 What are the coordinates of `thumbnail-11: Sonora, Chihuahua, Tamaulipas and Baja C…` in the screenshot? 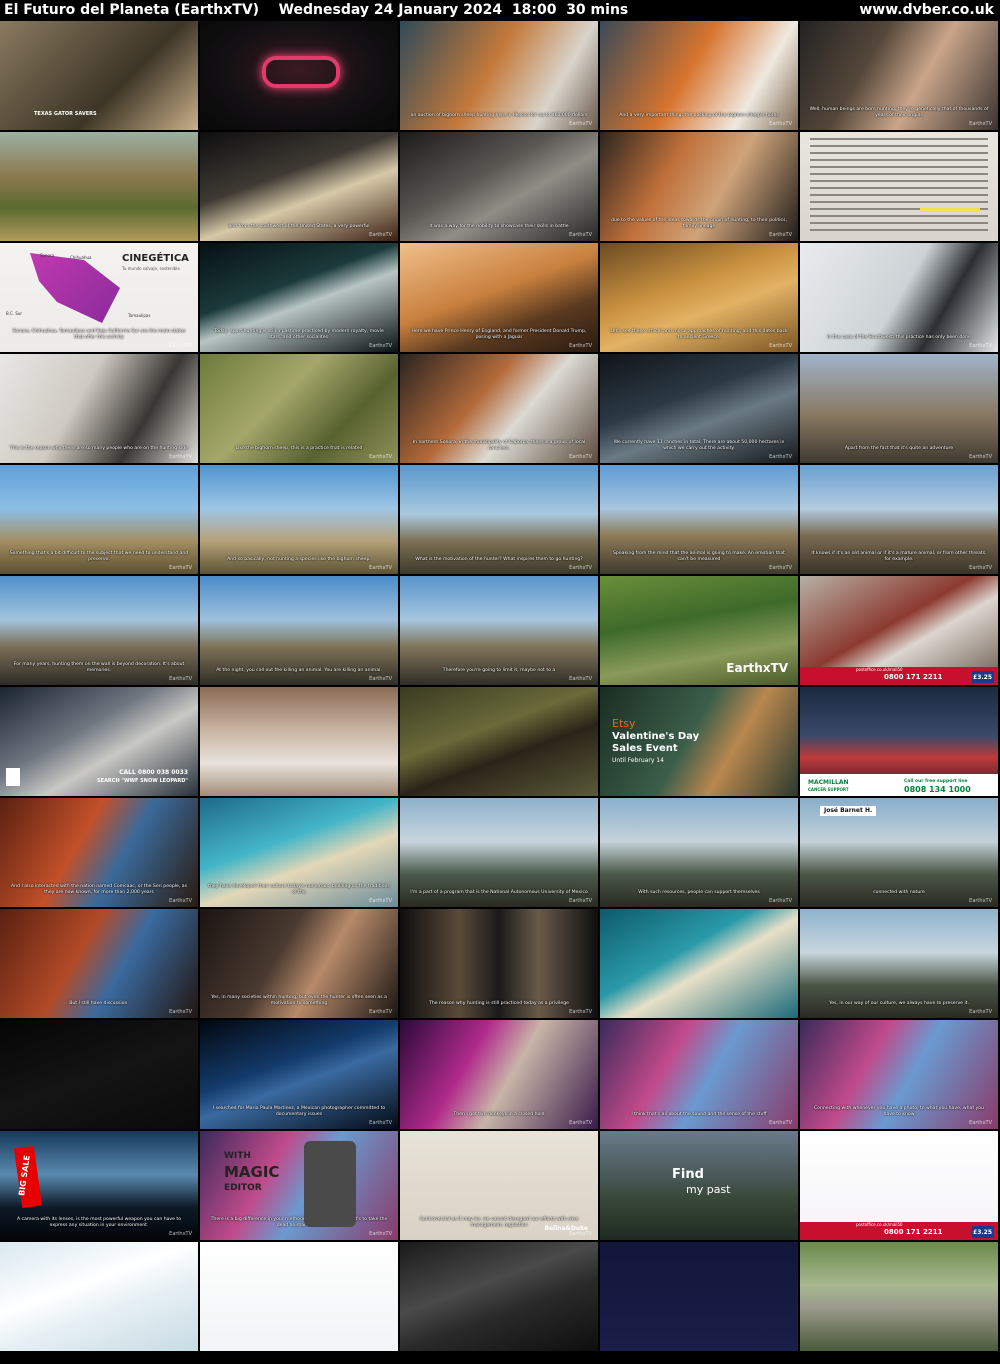 It's located at (99, 297).